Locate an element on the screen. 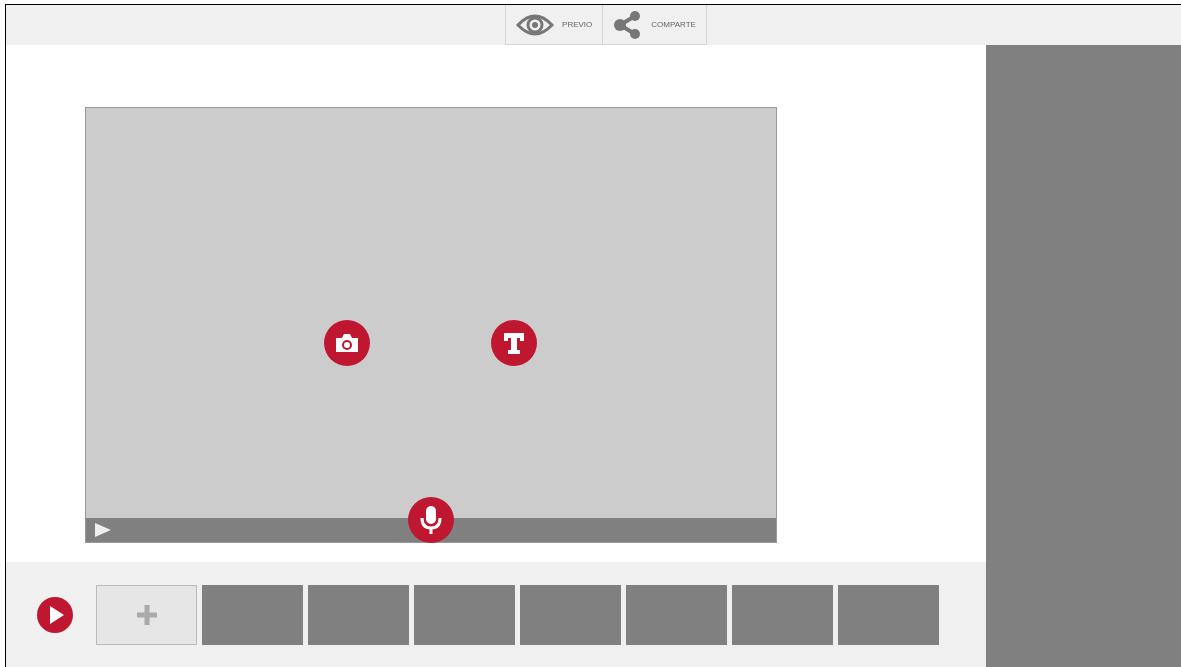 This screenshot has height=667, width=1181. plus-icon is located at coordinates (146, 614).